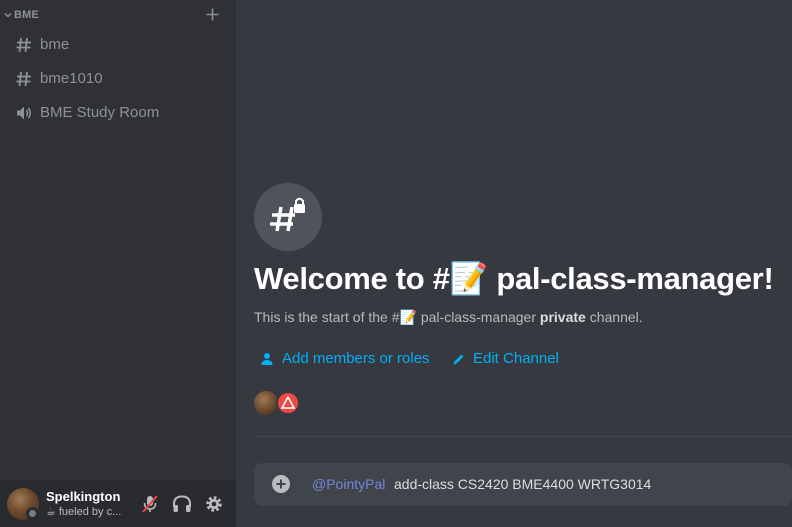  What do you see at coordinates (516, 358) in the screenshot?
I see `edit-channel-label: Edit Channel` at bounding box center [516, 358].